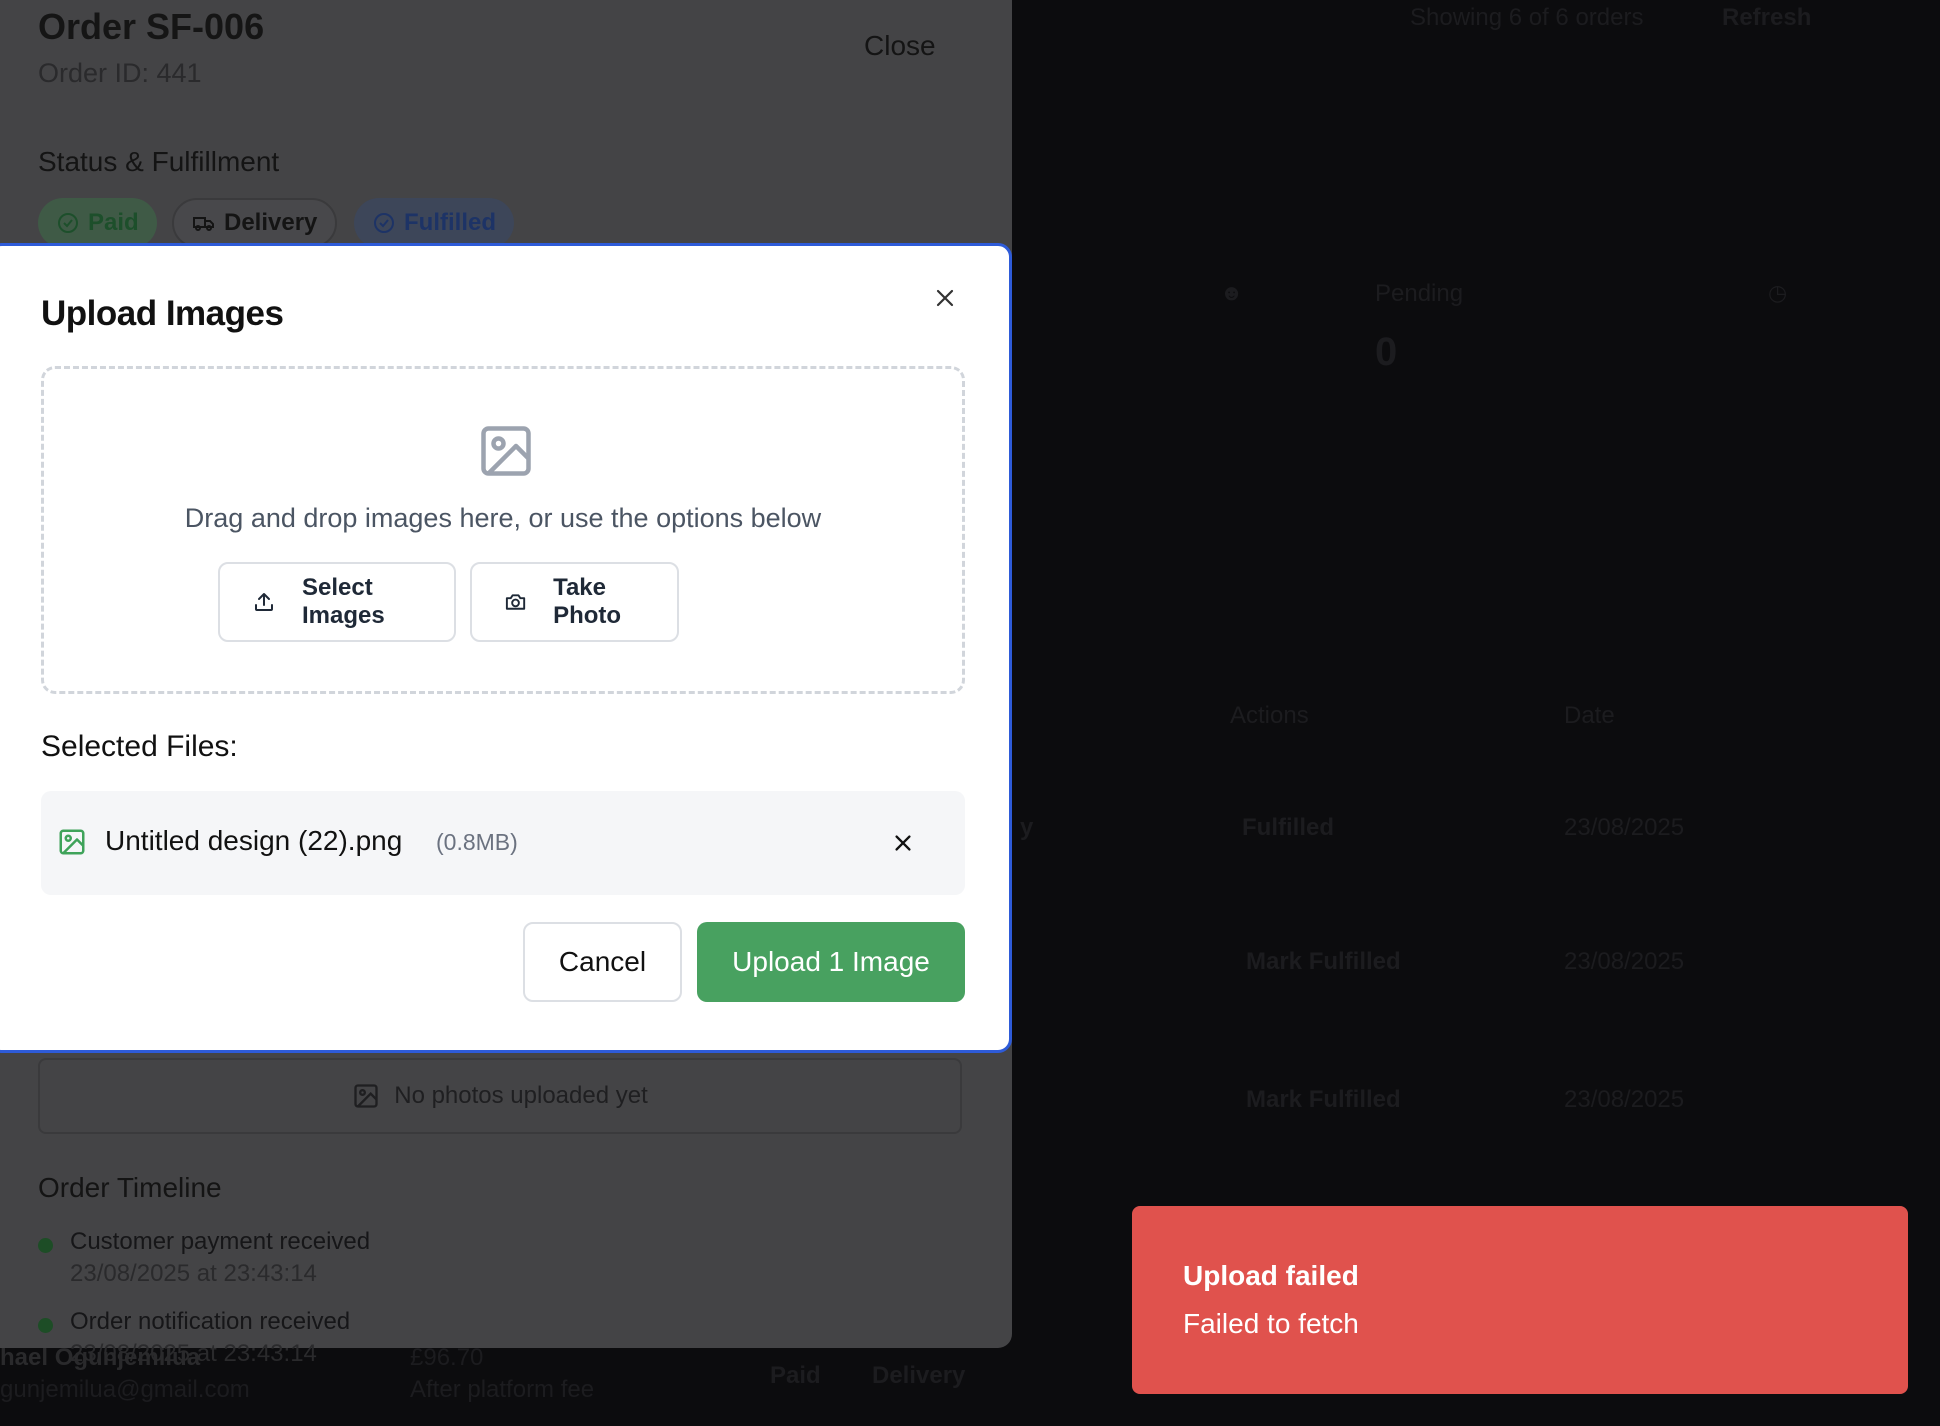 This screenshot has height=1426, width=1940. I want to click on timeline-label: Order notification received, so click(210, 1321).